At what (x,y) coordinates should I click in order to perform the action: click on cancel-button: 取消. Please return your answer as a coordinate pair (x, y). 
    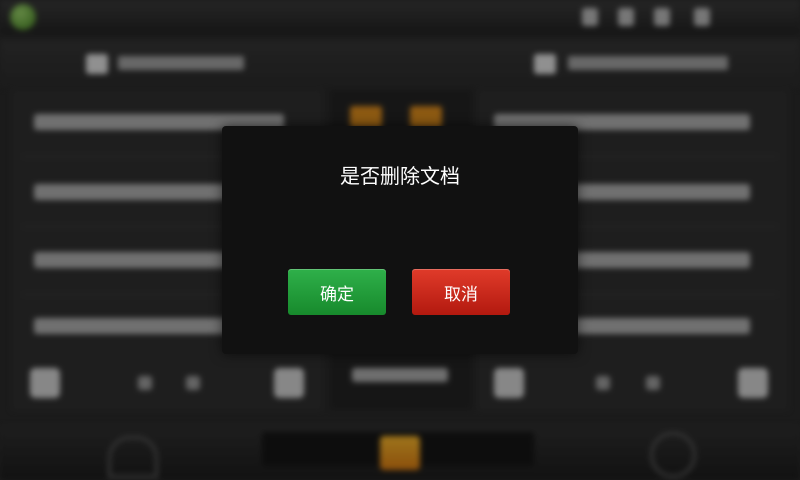
    Looking at the image, I should click on (461, 292).